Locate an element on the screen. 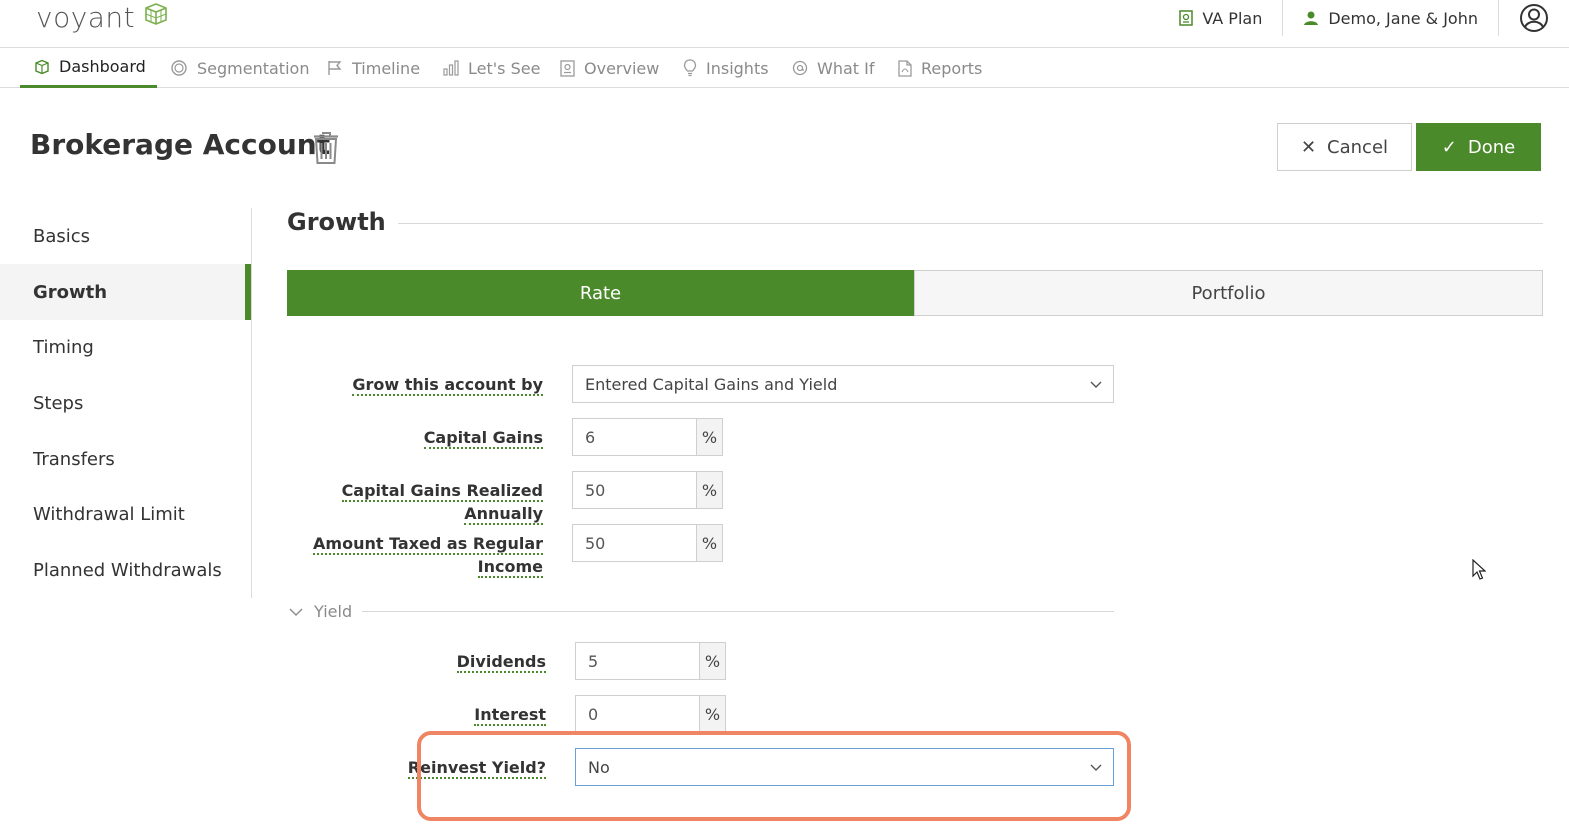  va-plan-menu: VA Plan is located at coordinates (1221, 18).